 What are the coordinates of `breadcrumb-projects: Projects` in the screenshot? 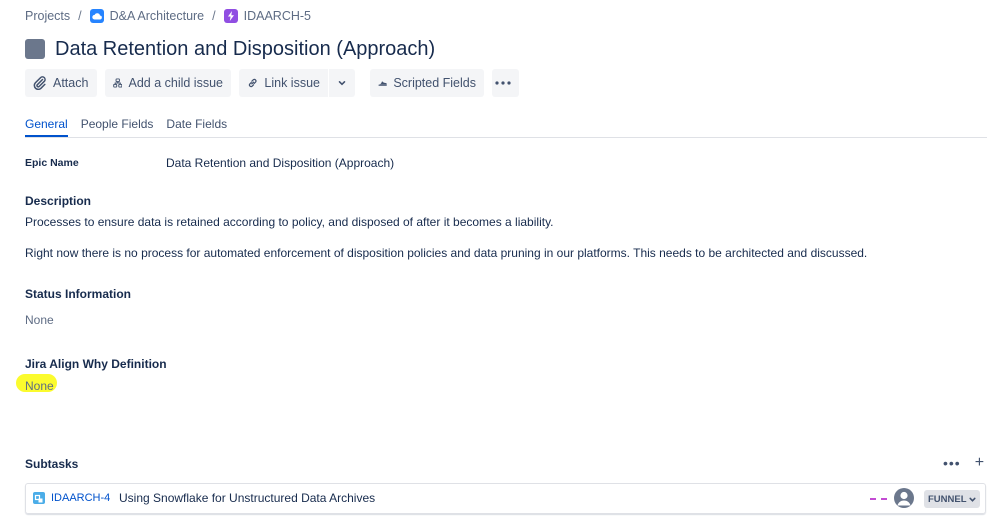 It's located at (47, 16).